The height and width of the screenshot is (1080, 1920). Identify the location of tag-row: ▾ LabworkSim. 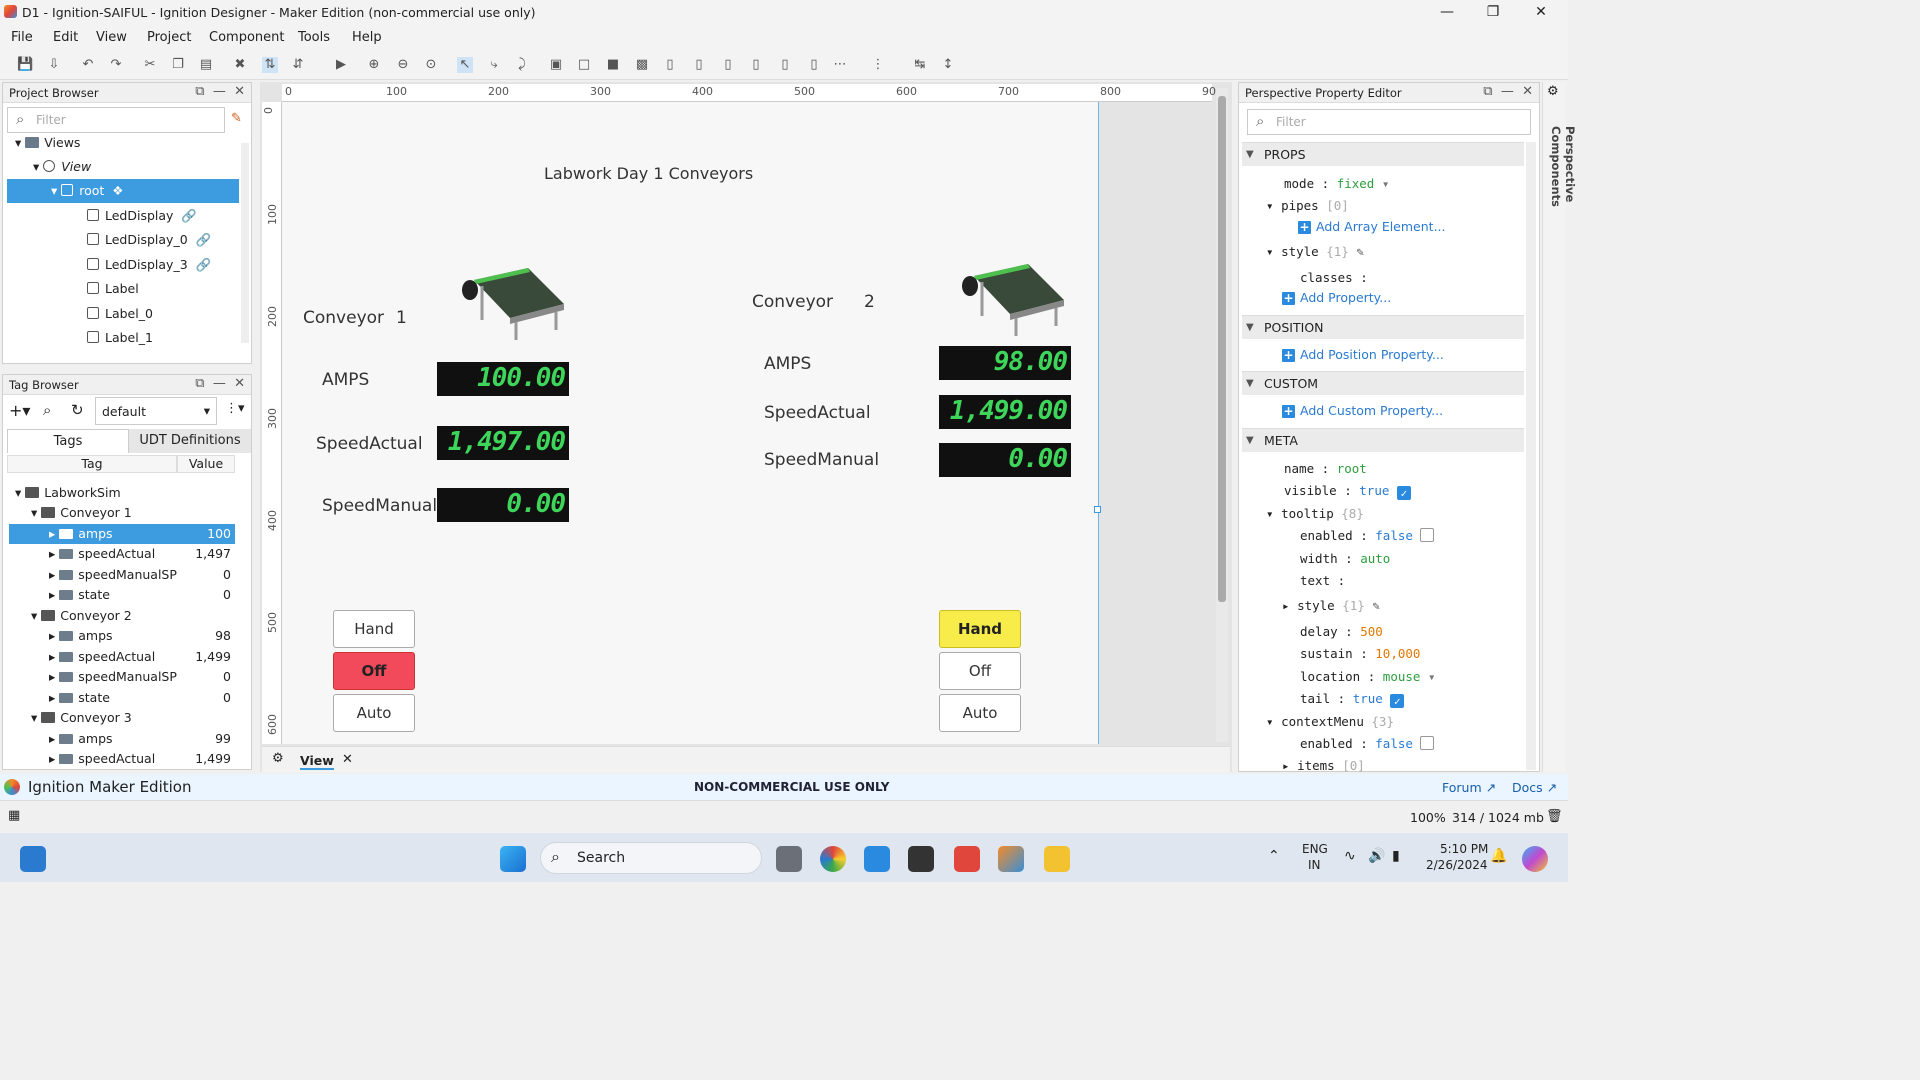
(122, 493).